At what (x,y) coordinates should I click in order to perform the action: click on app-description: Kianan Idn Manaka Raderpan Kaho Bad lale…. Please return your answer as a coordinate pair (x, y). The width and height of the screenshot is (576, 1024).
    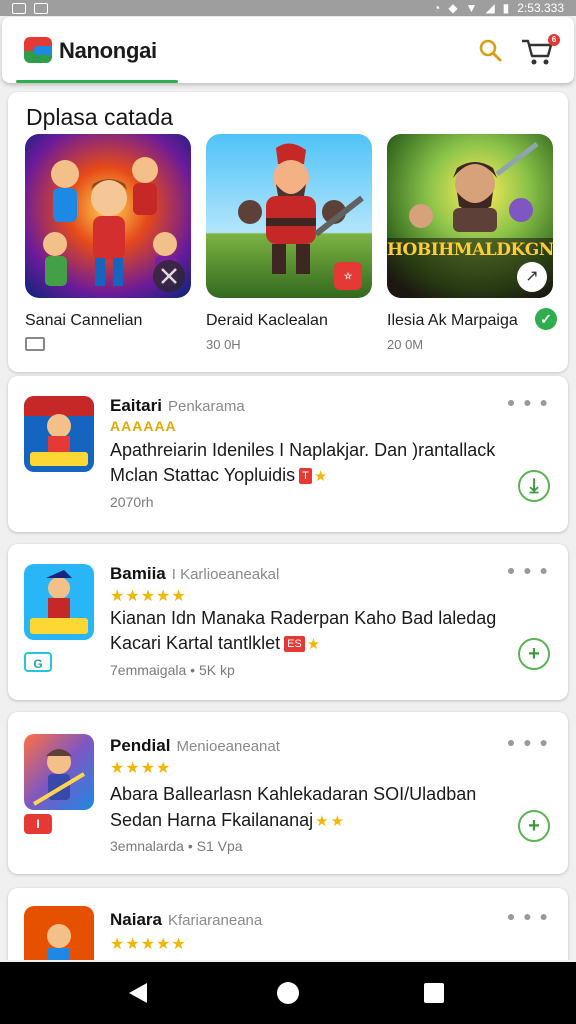
    Looking at the image, I should click on (303, 618).